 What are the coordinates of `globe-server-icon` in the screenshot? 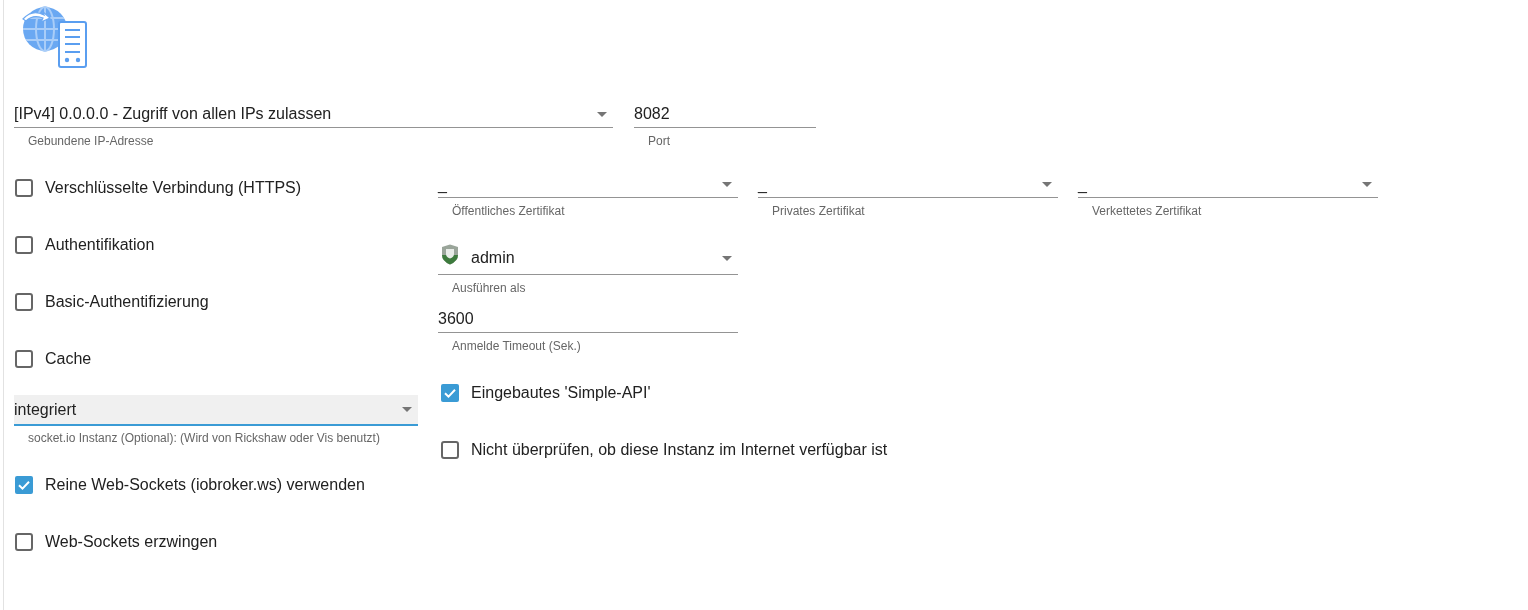 It's located at (55, 37).